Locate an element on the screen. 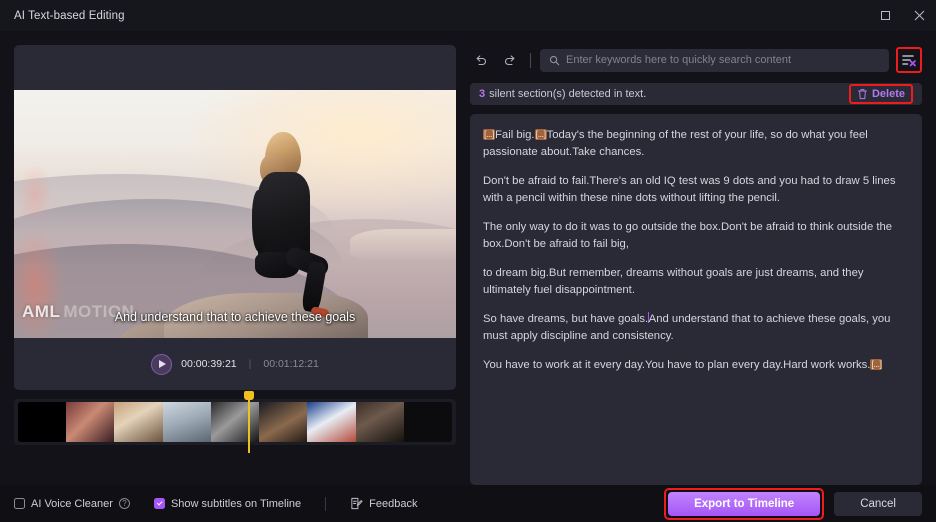  check-icon is located at coordinates (159, 503).